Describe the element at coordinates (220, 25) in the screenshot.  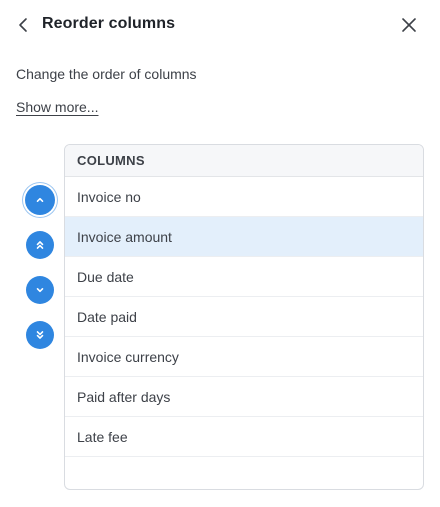
I see `panel-header: Reorder columns` at that location.